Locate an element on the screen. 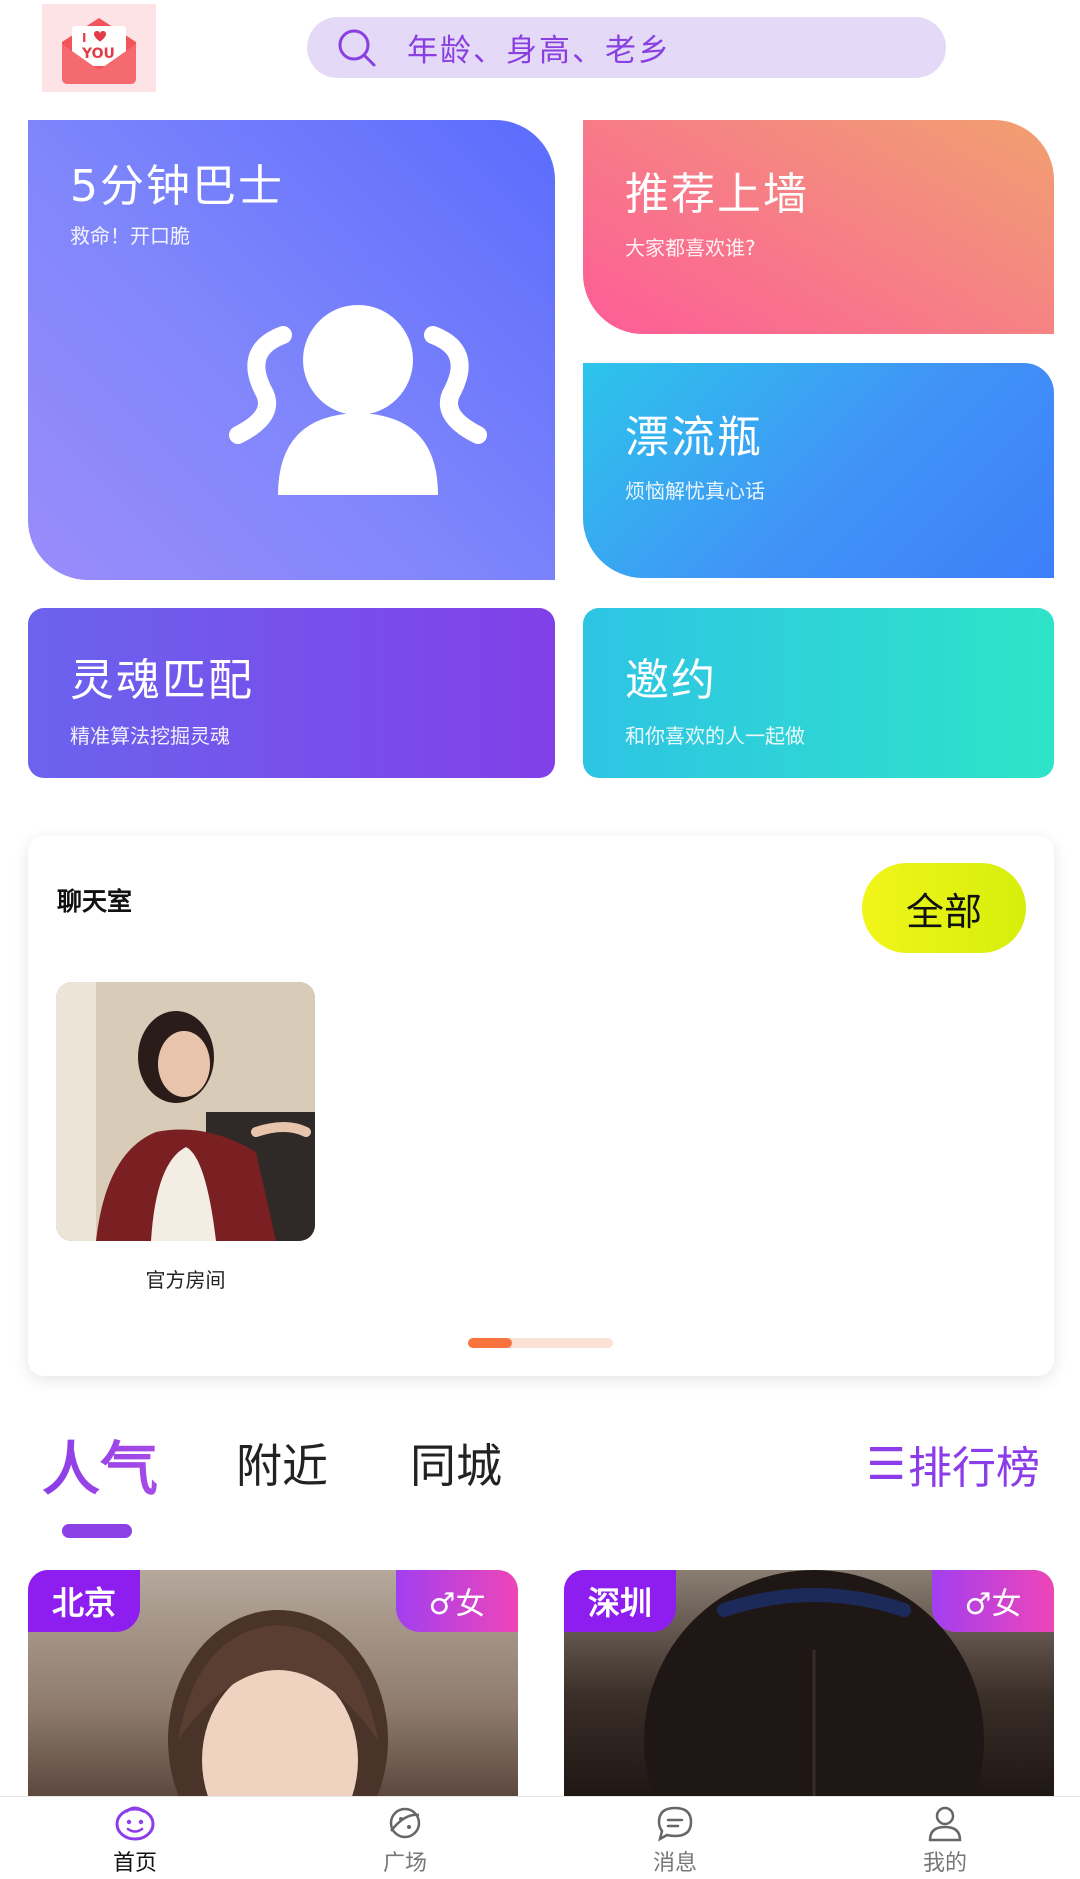 Image resolution: width=1080 pixels, height=1879 pixels. soul-match-card: 灵魂匹配 精准算法挖掘灵魂 is located at coordinates (291, 693).